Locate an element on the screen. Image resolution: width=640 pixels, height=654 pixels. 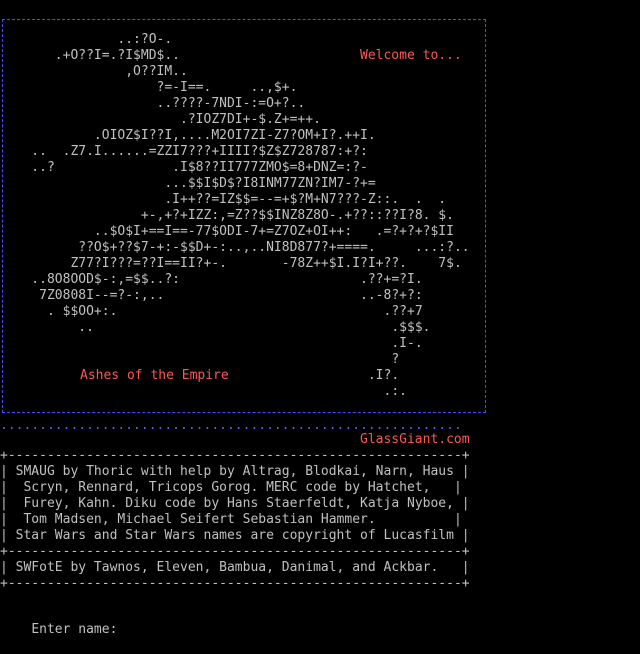
ascii-art-line: .+O??I=.?I$MD$.. is located at coordinates (90, 55).